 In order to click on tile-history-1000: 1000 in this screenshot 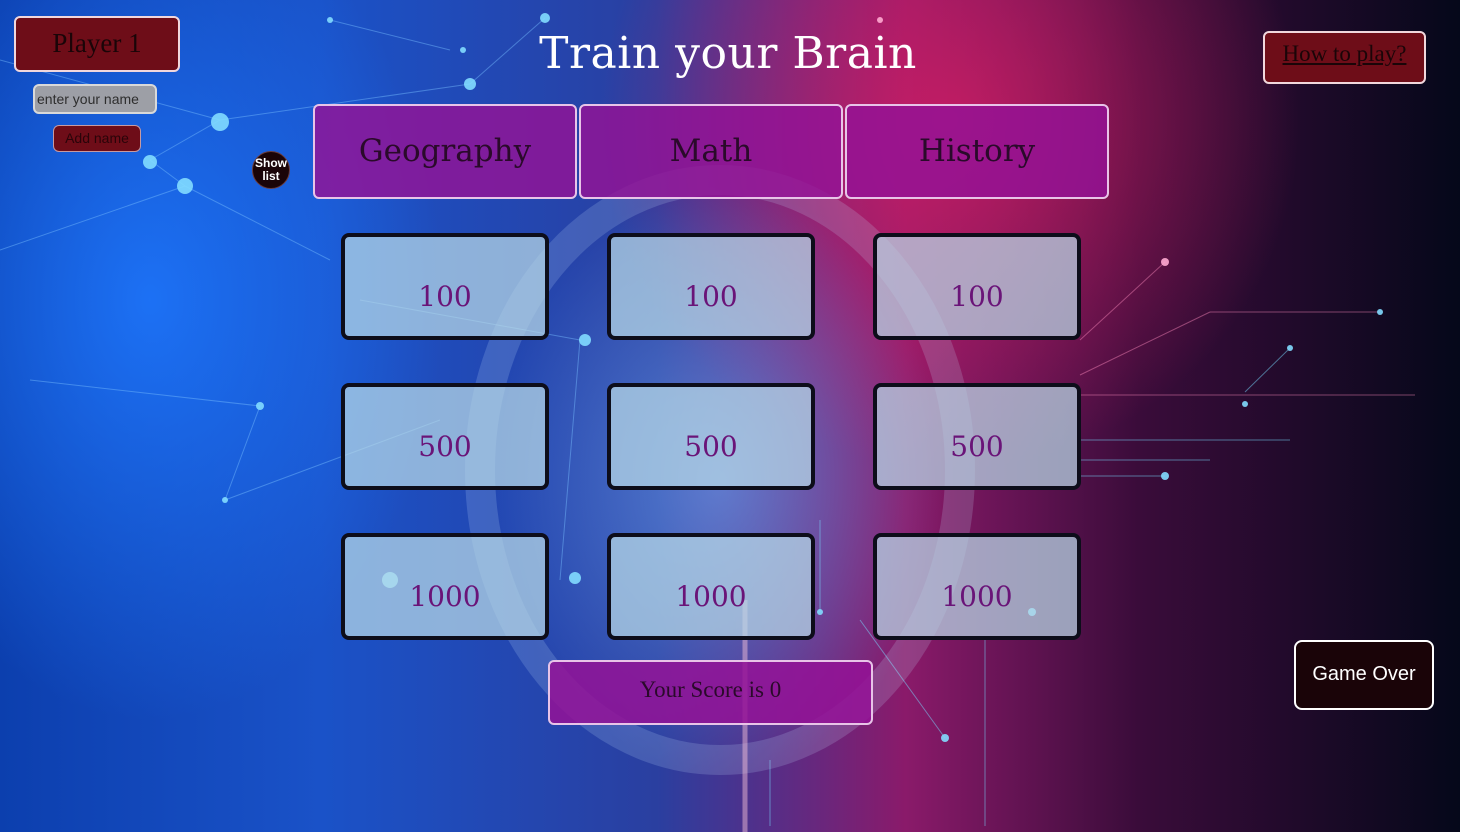, I will do `click(977, 586)`.